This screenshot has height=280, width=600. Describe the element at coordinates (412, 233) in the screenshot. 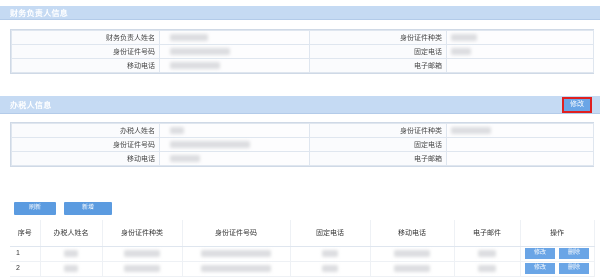

I see `col-mobile: 移动电话` at that location.